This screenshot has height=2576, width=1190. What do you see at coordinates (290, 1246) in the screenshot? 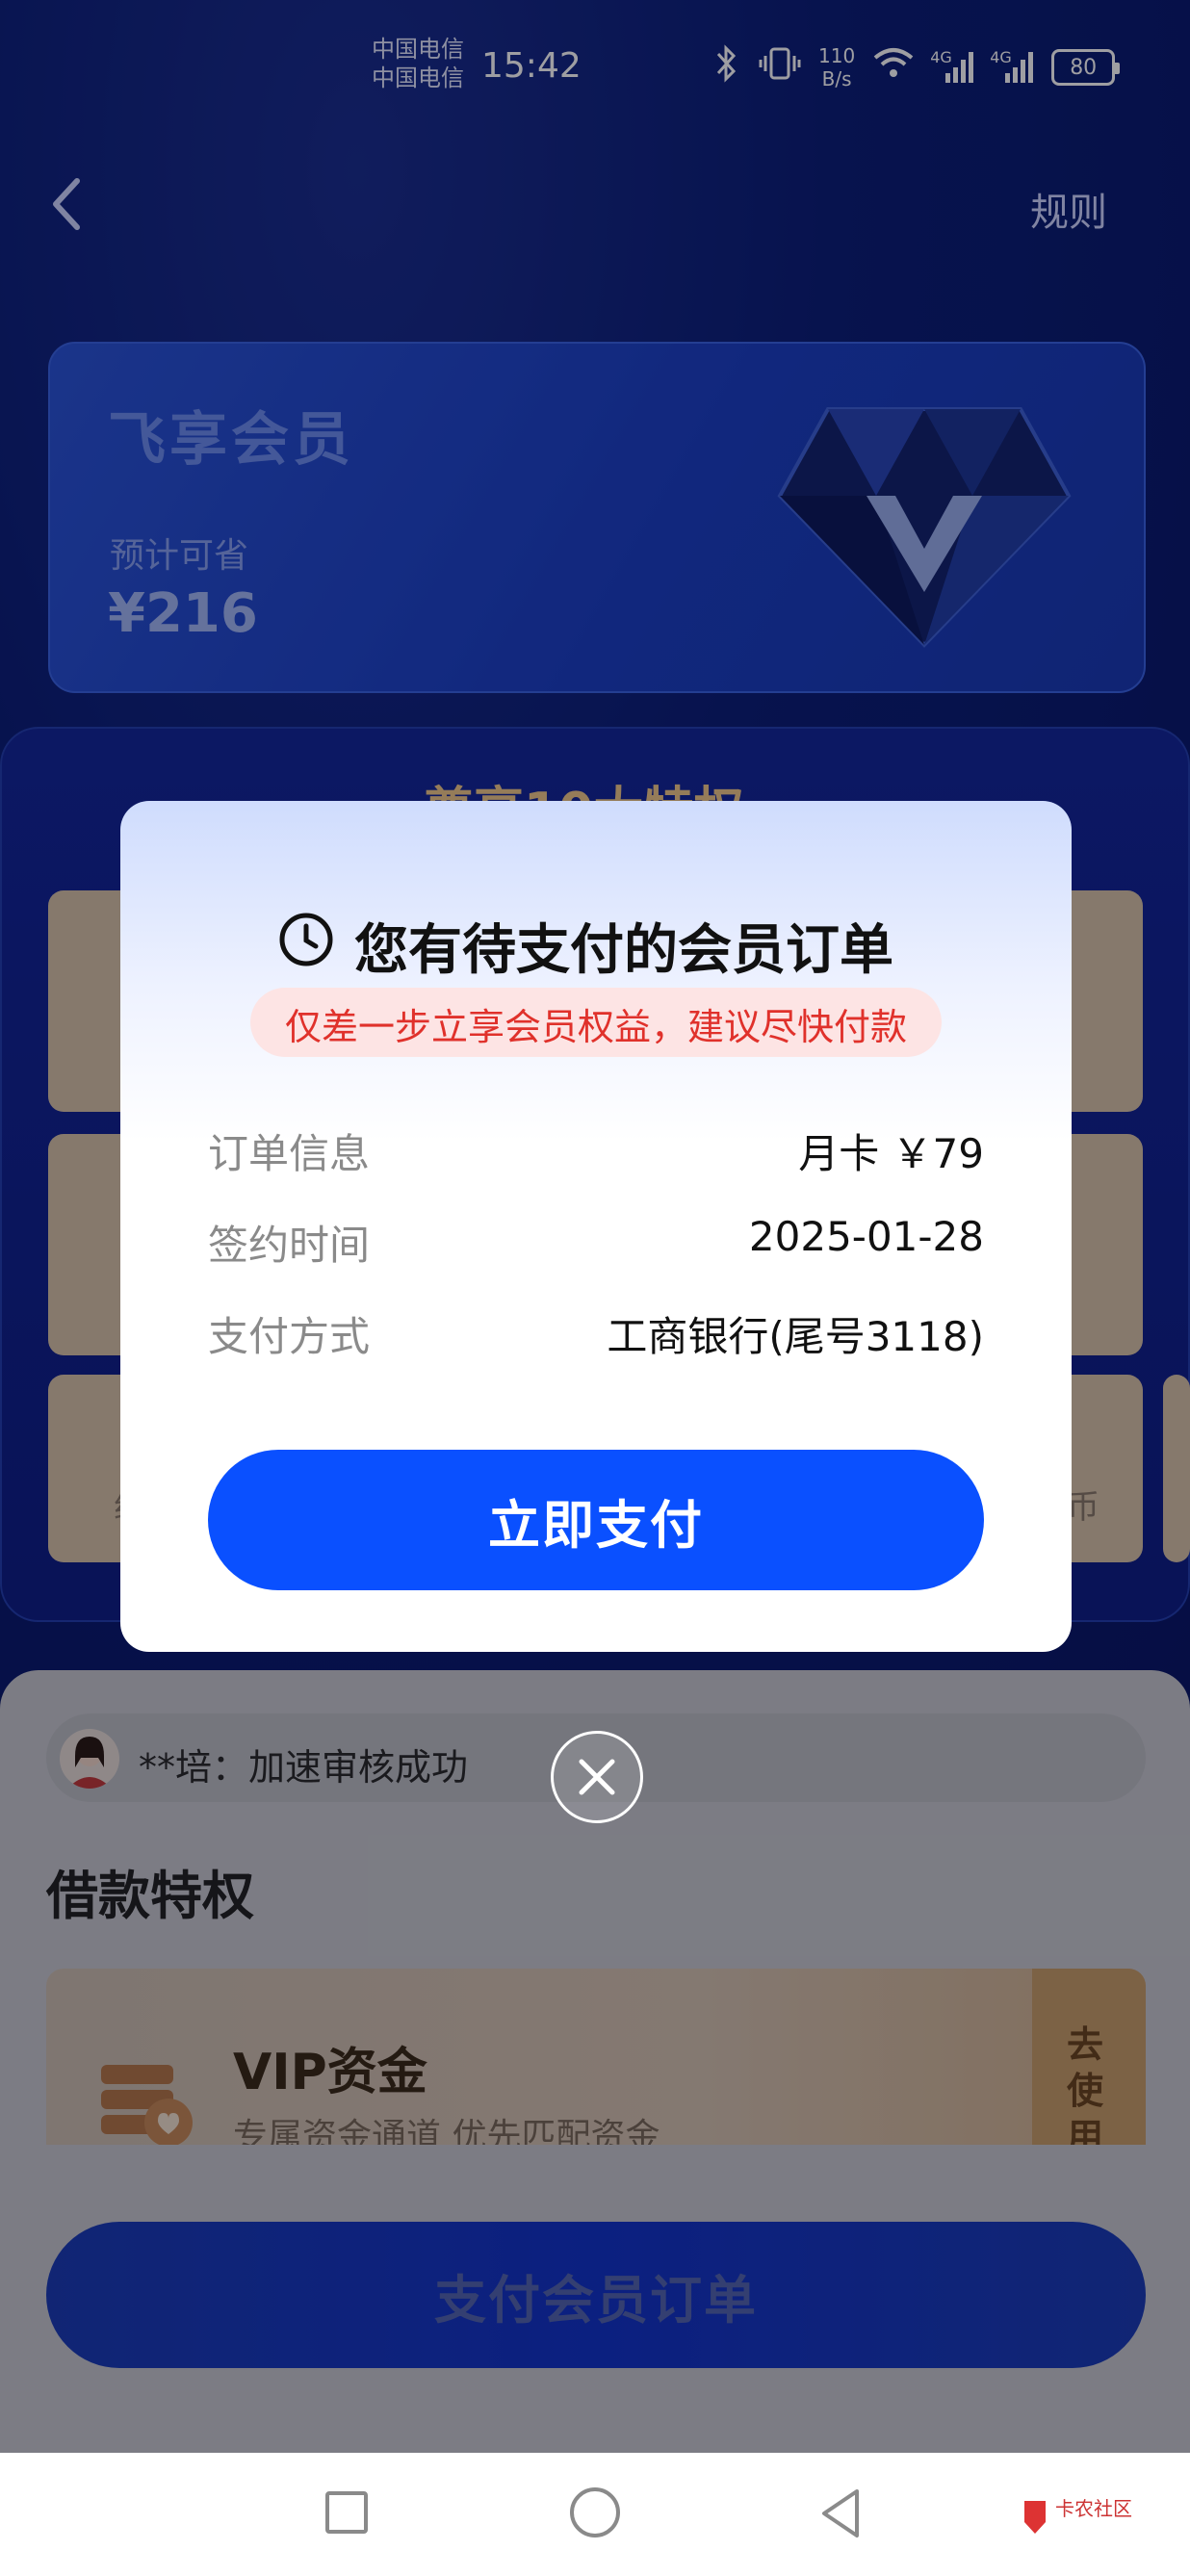
I see `sign-time-label: 签约时间` at bounding box center [290, 1246].